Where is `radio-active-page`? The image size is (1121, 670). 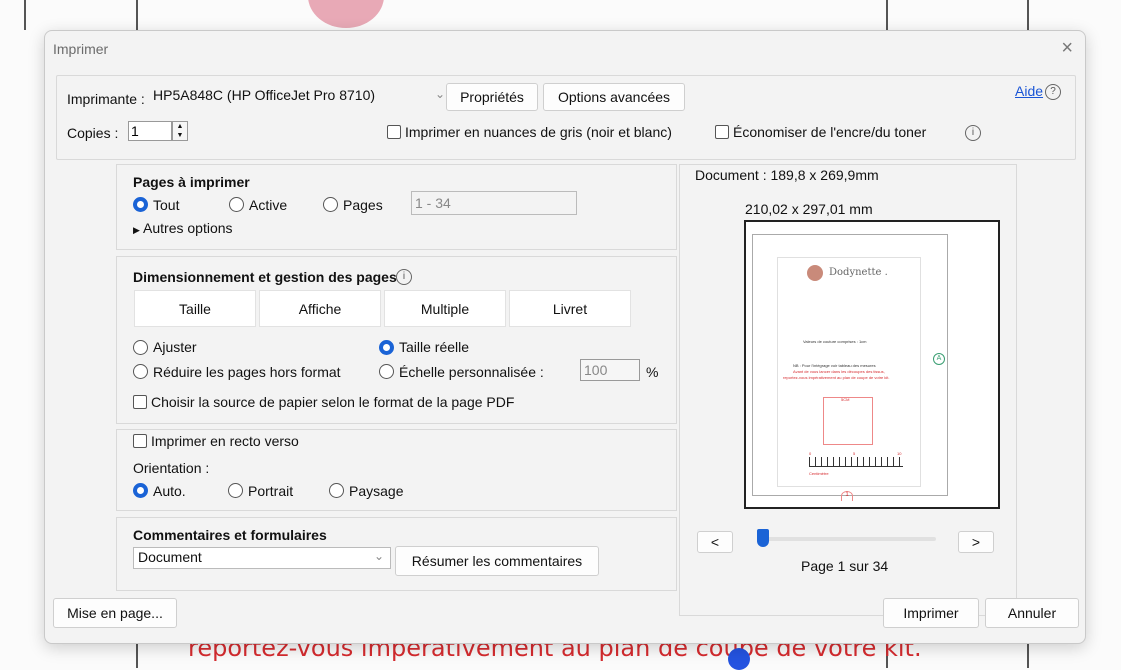
radio-active-page is located at coordinates (236, 204).